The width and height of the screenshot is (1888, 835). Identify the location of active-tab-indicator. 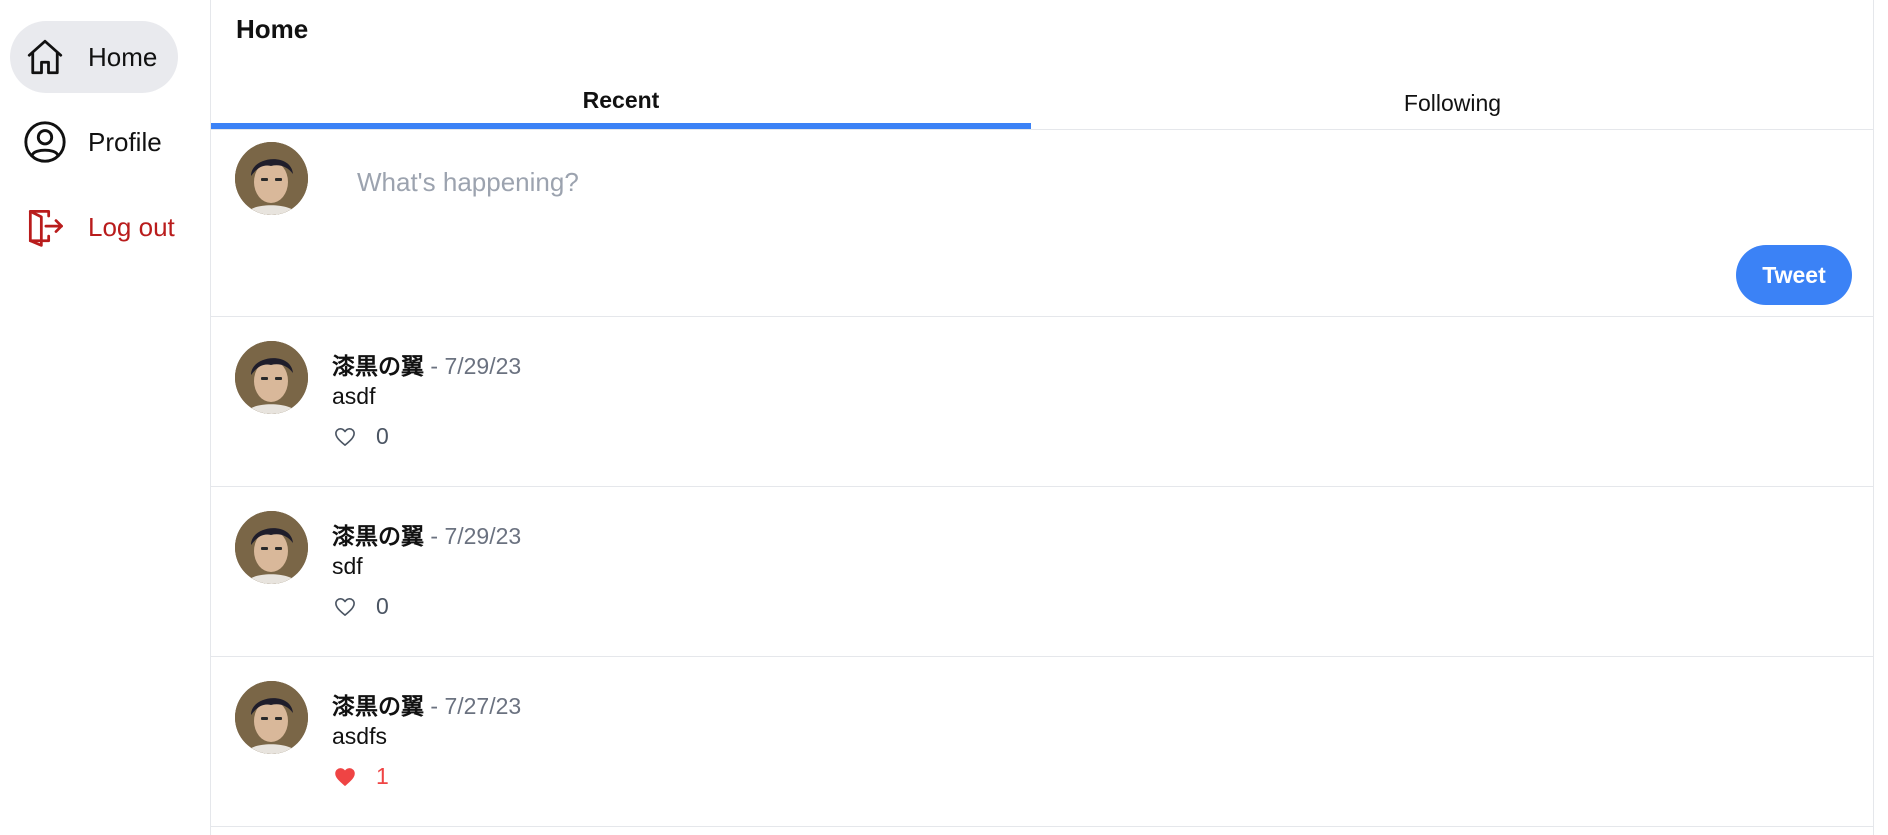
(621, 126).